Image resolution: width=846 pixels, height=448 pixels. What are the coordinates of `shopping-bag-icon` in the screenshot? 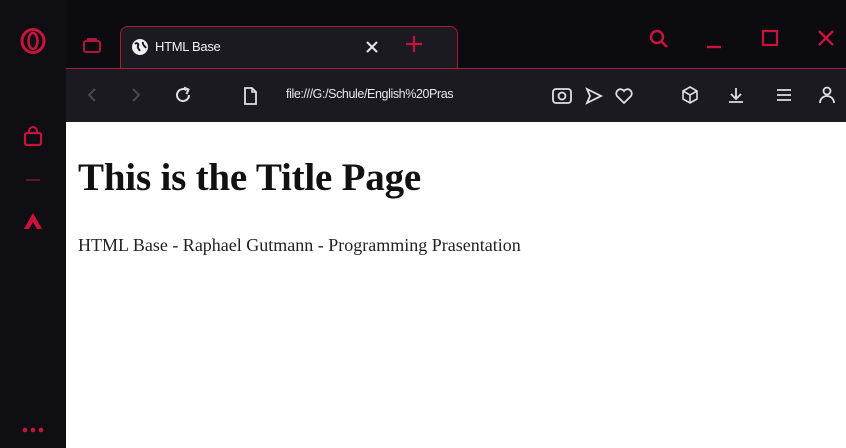 It's located at (33, 137).